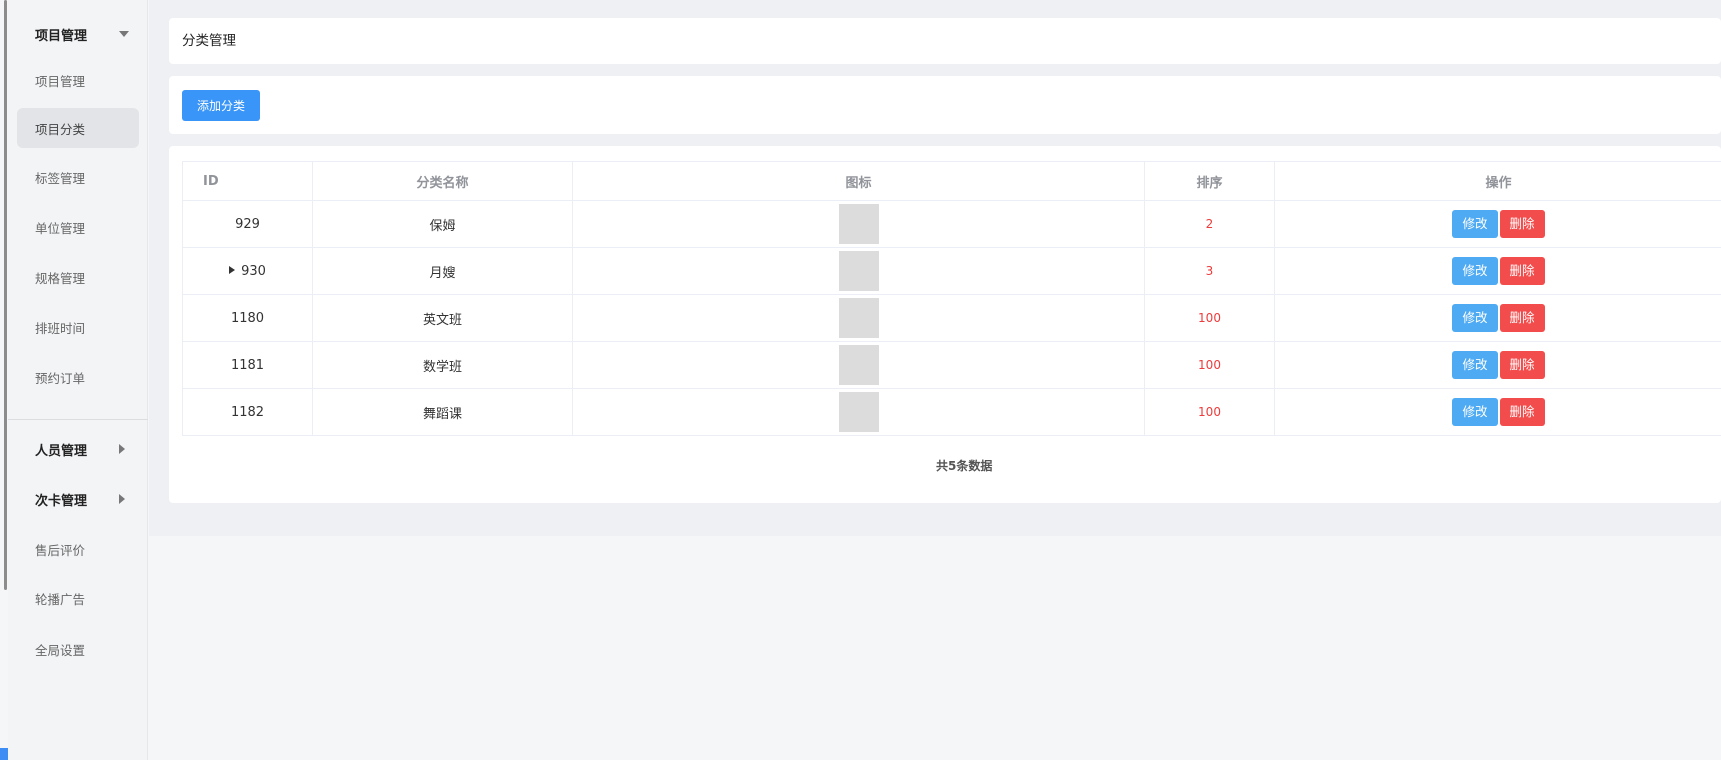  What do you see at coordinates (442, 318) in the screenshot?
I see `cell-name: 英文班` at bounding box center [442, 318].